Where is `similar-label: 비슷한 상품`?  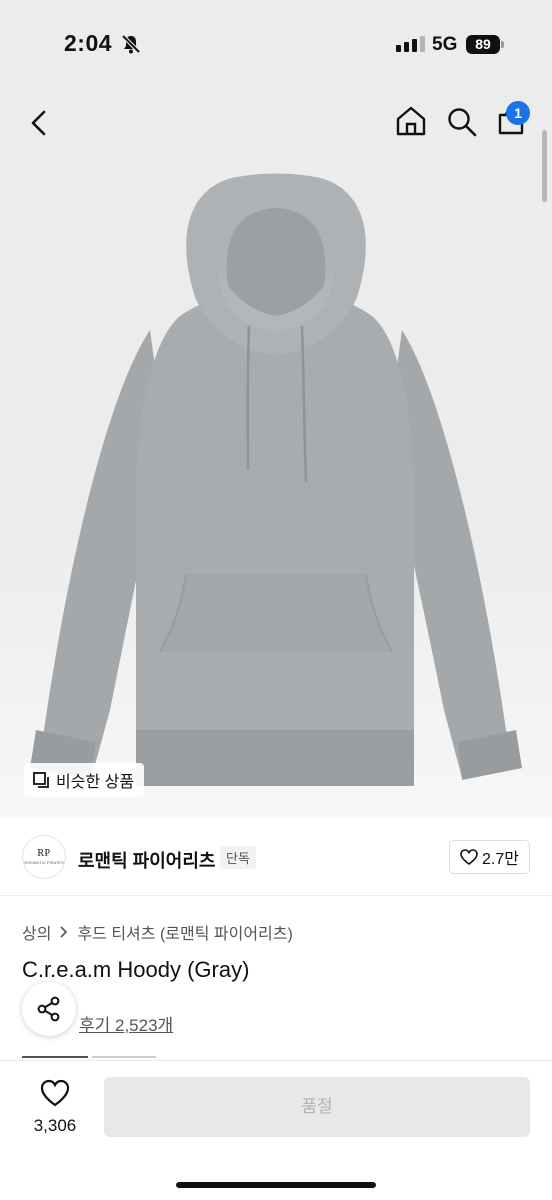
similar-label: 비슷한 상품 is located at coordinates (95, 782).